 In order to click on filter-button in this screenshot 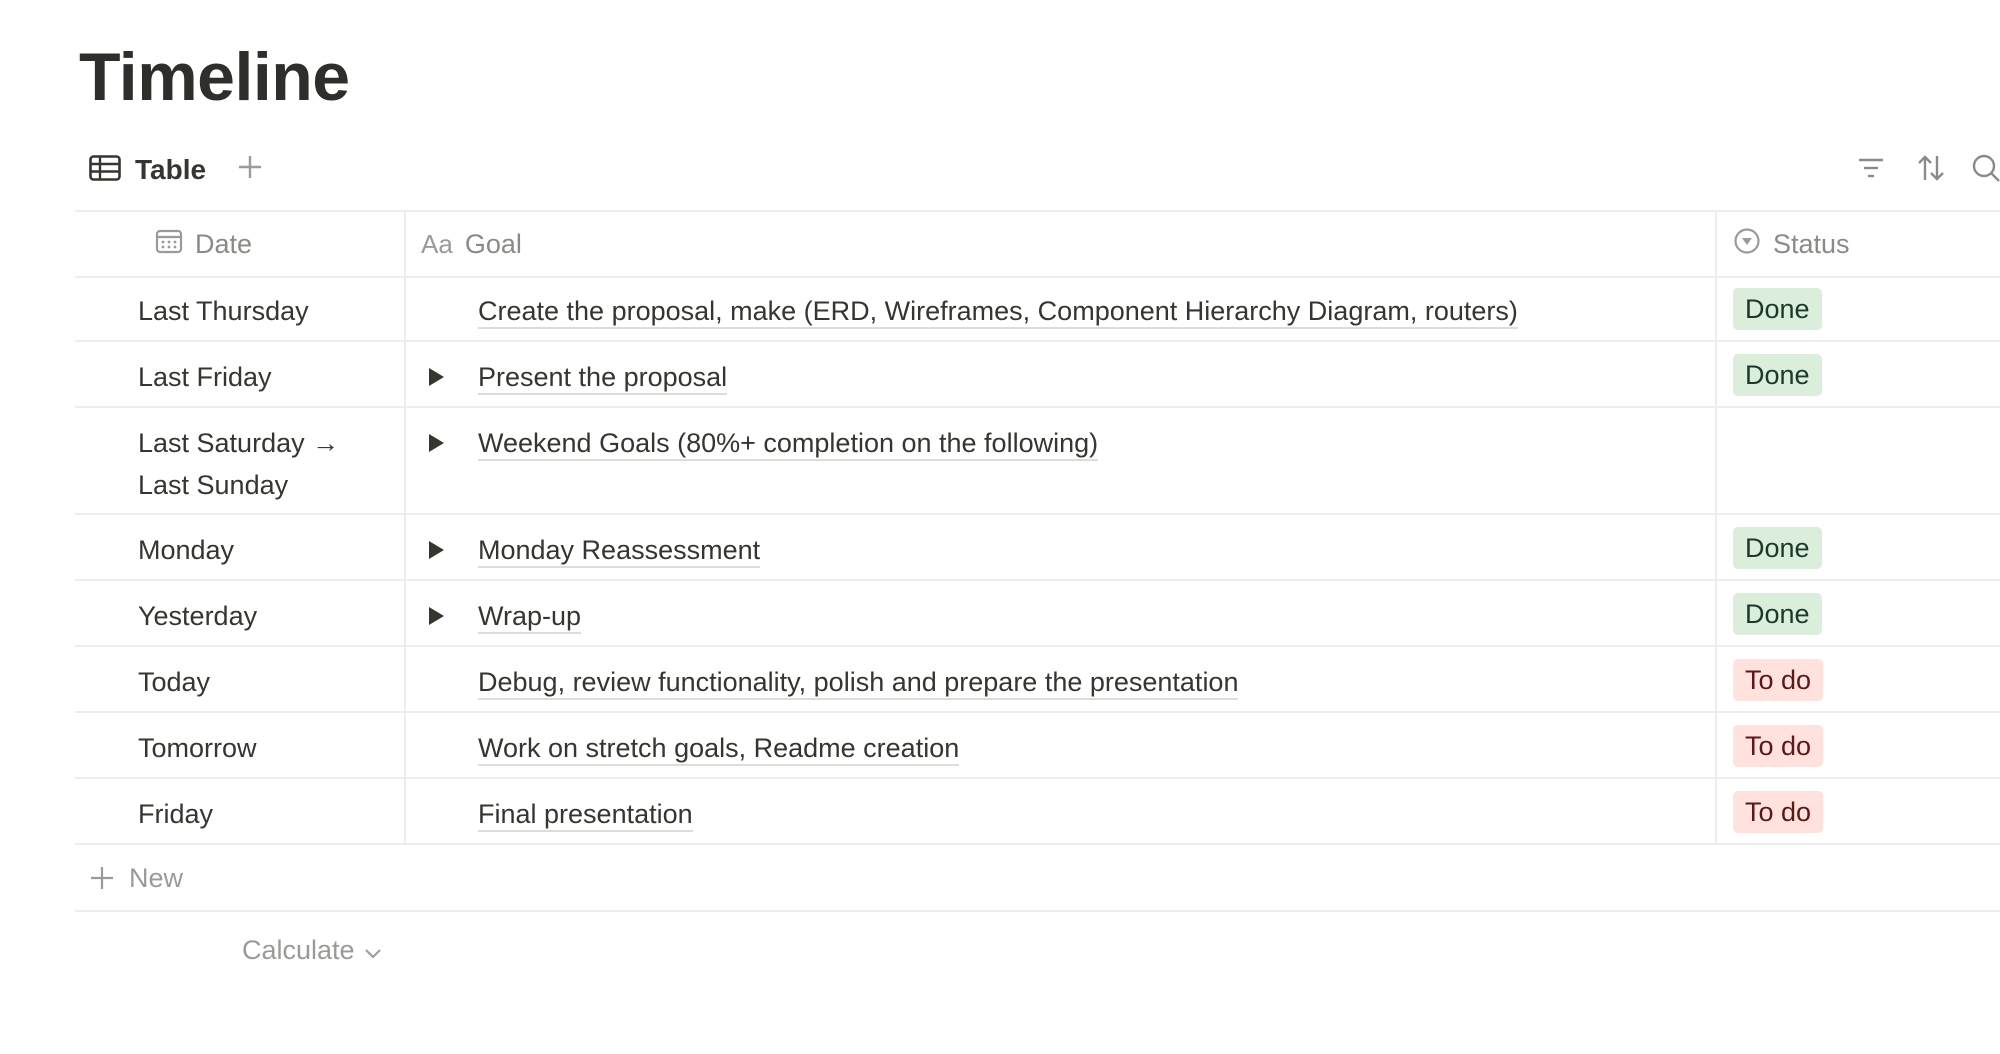, I will do `click(1871, 170)`.